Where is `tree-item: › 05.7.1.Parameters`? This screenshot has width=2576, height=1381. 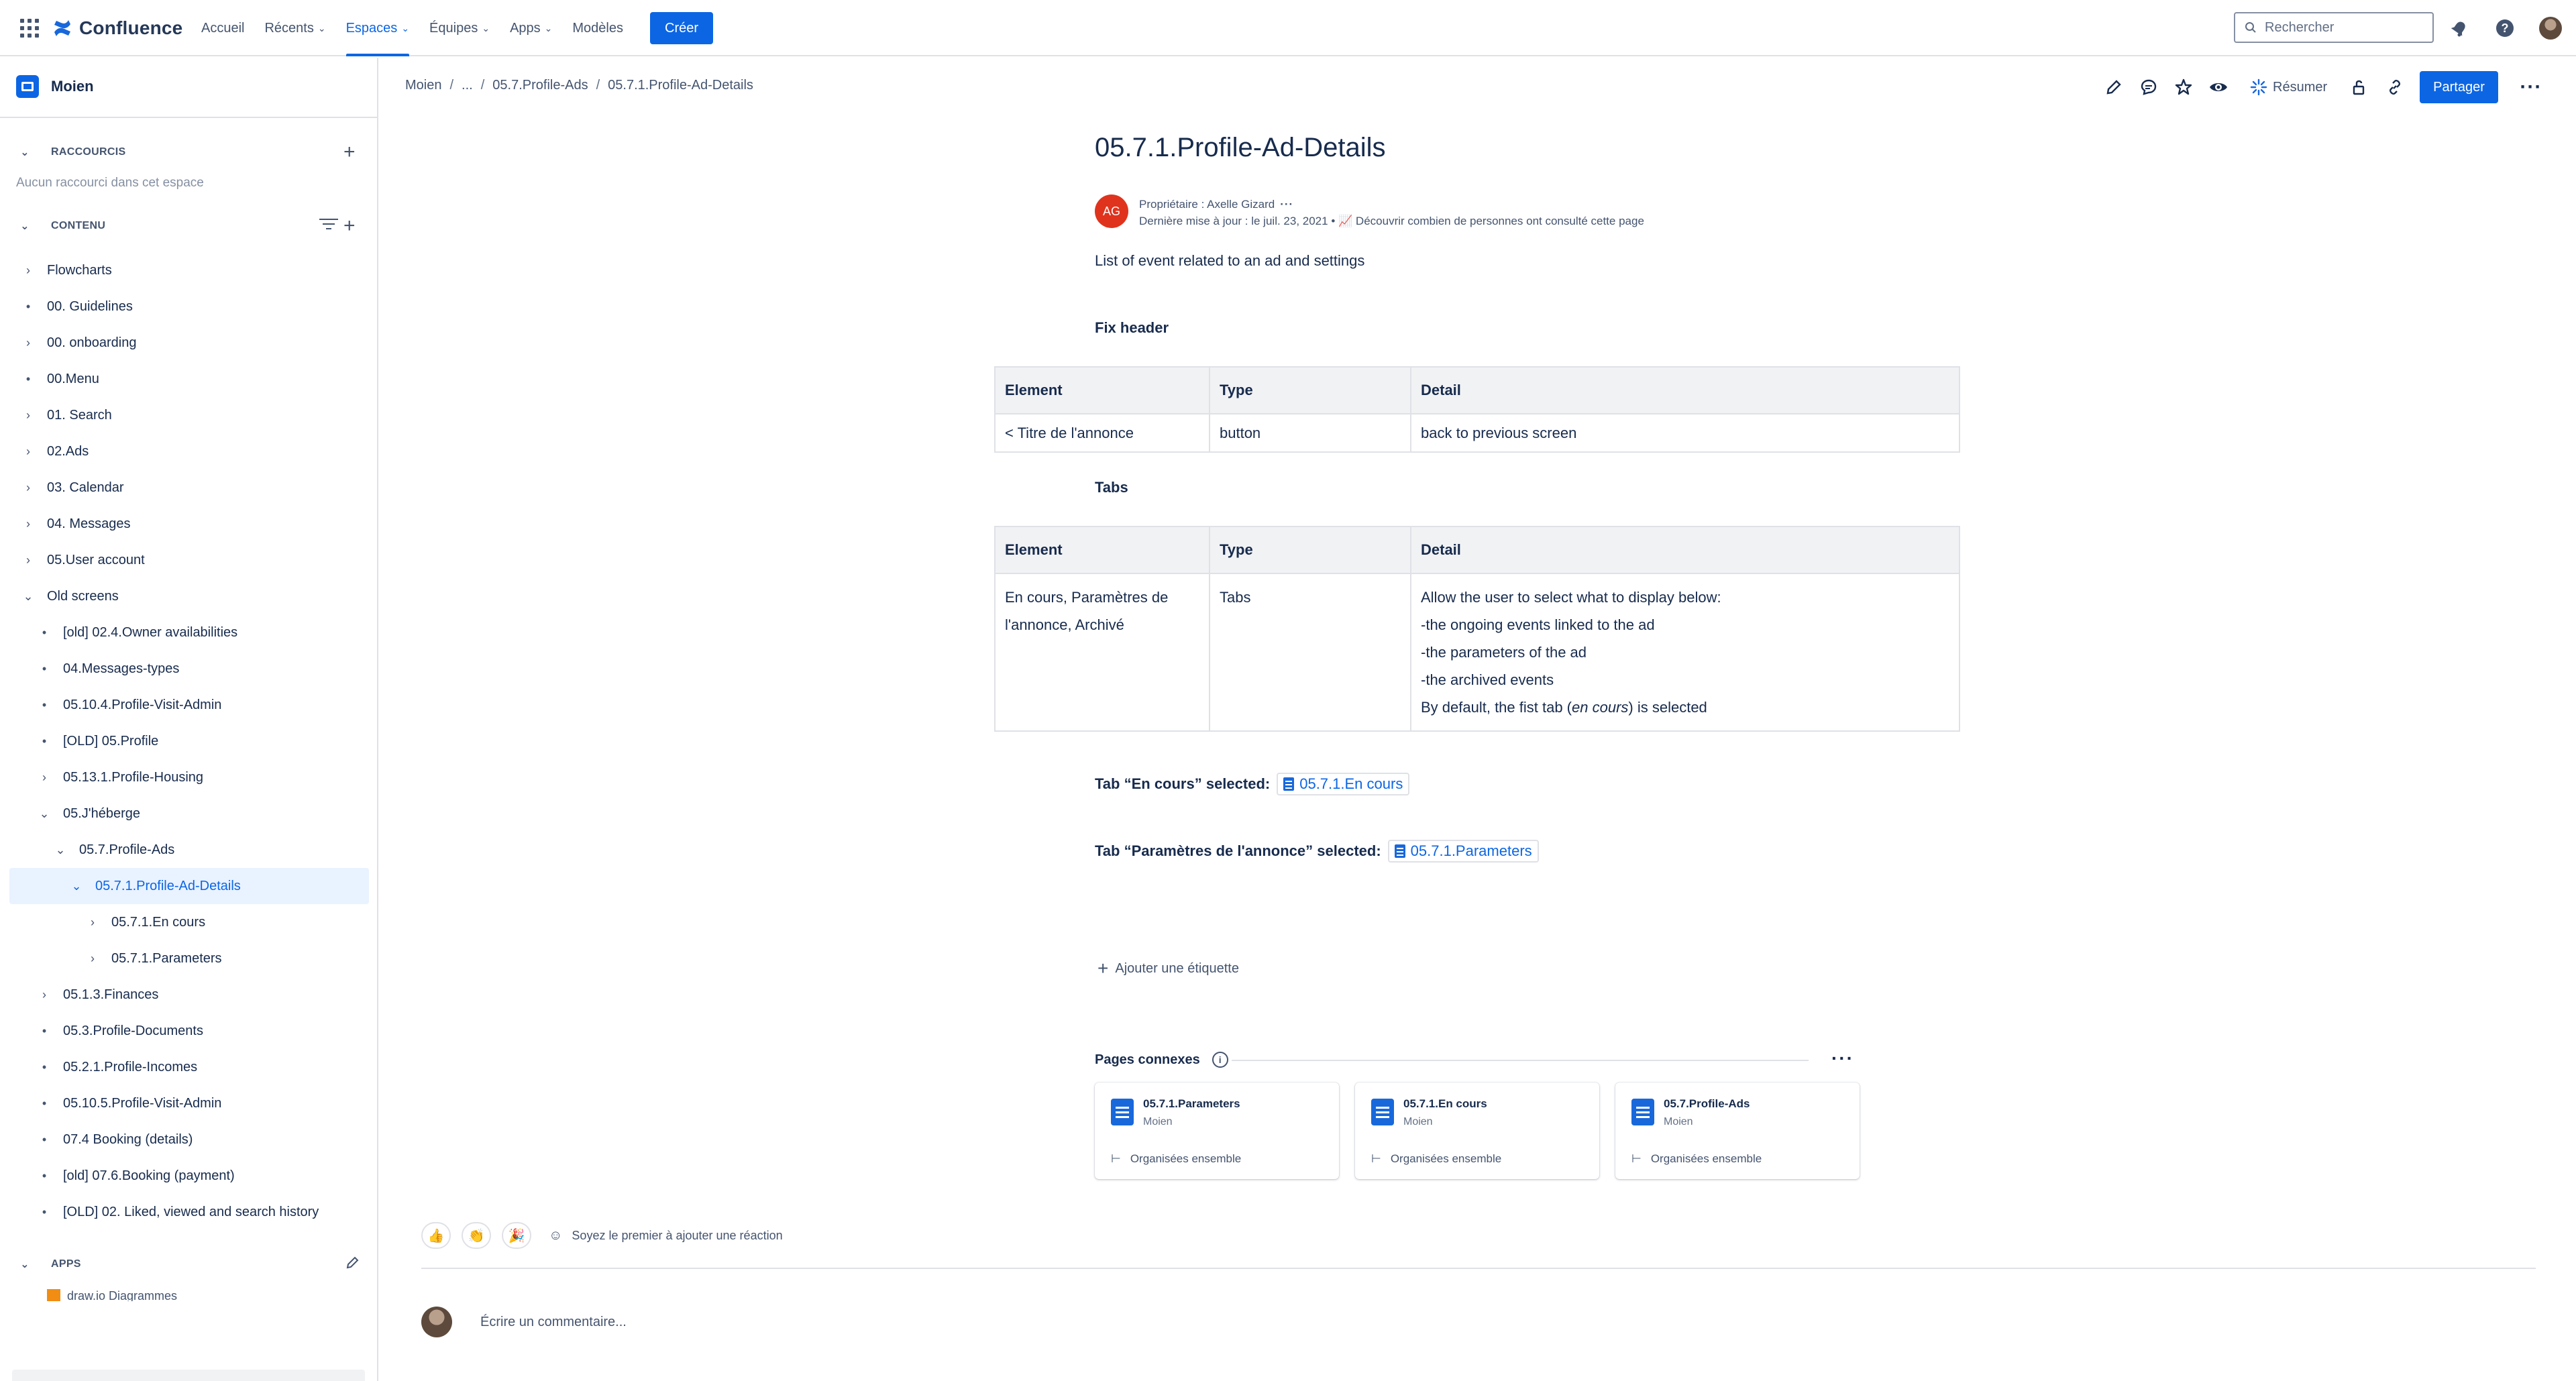
tree-item: › 05.7.1.Parameters is located at coordinates (188, 958).